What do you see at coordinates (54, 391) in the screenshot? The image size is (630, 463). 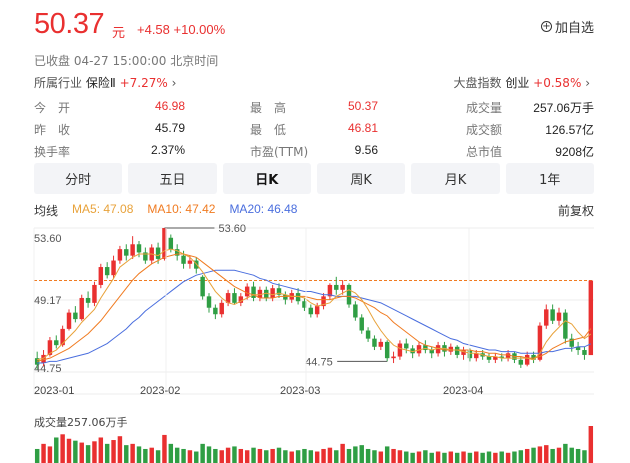 I see `x-tick-label: 2023-01` at bounding box center [54, 391].